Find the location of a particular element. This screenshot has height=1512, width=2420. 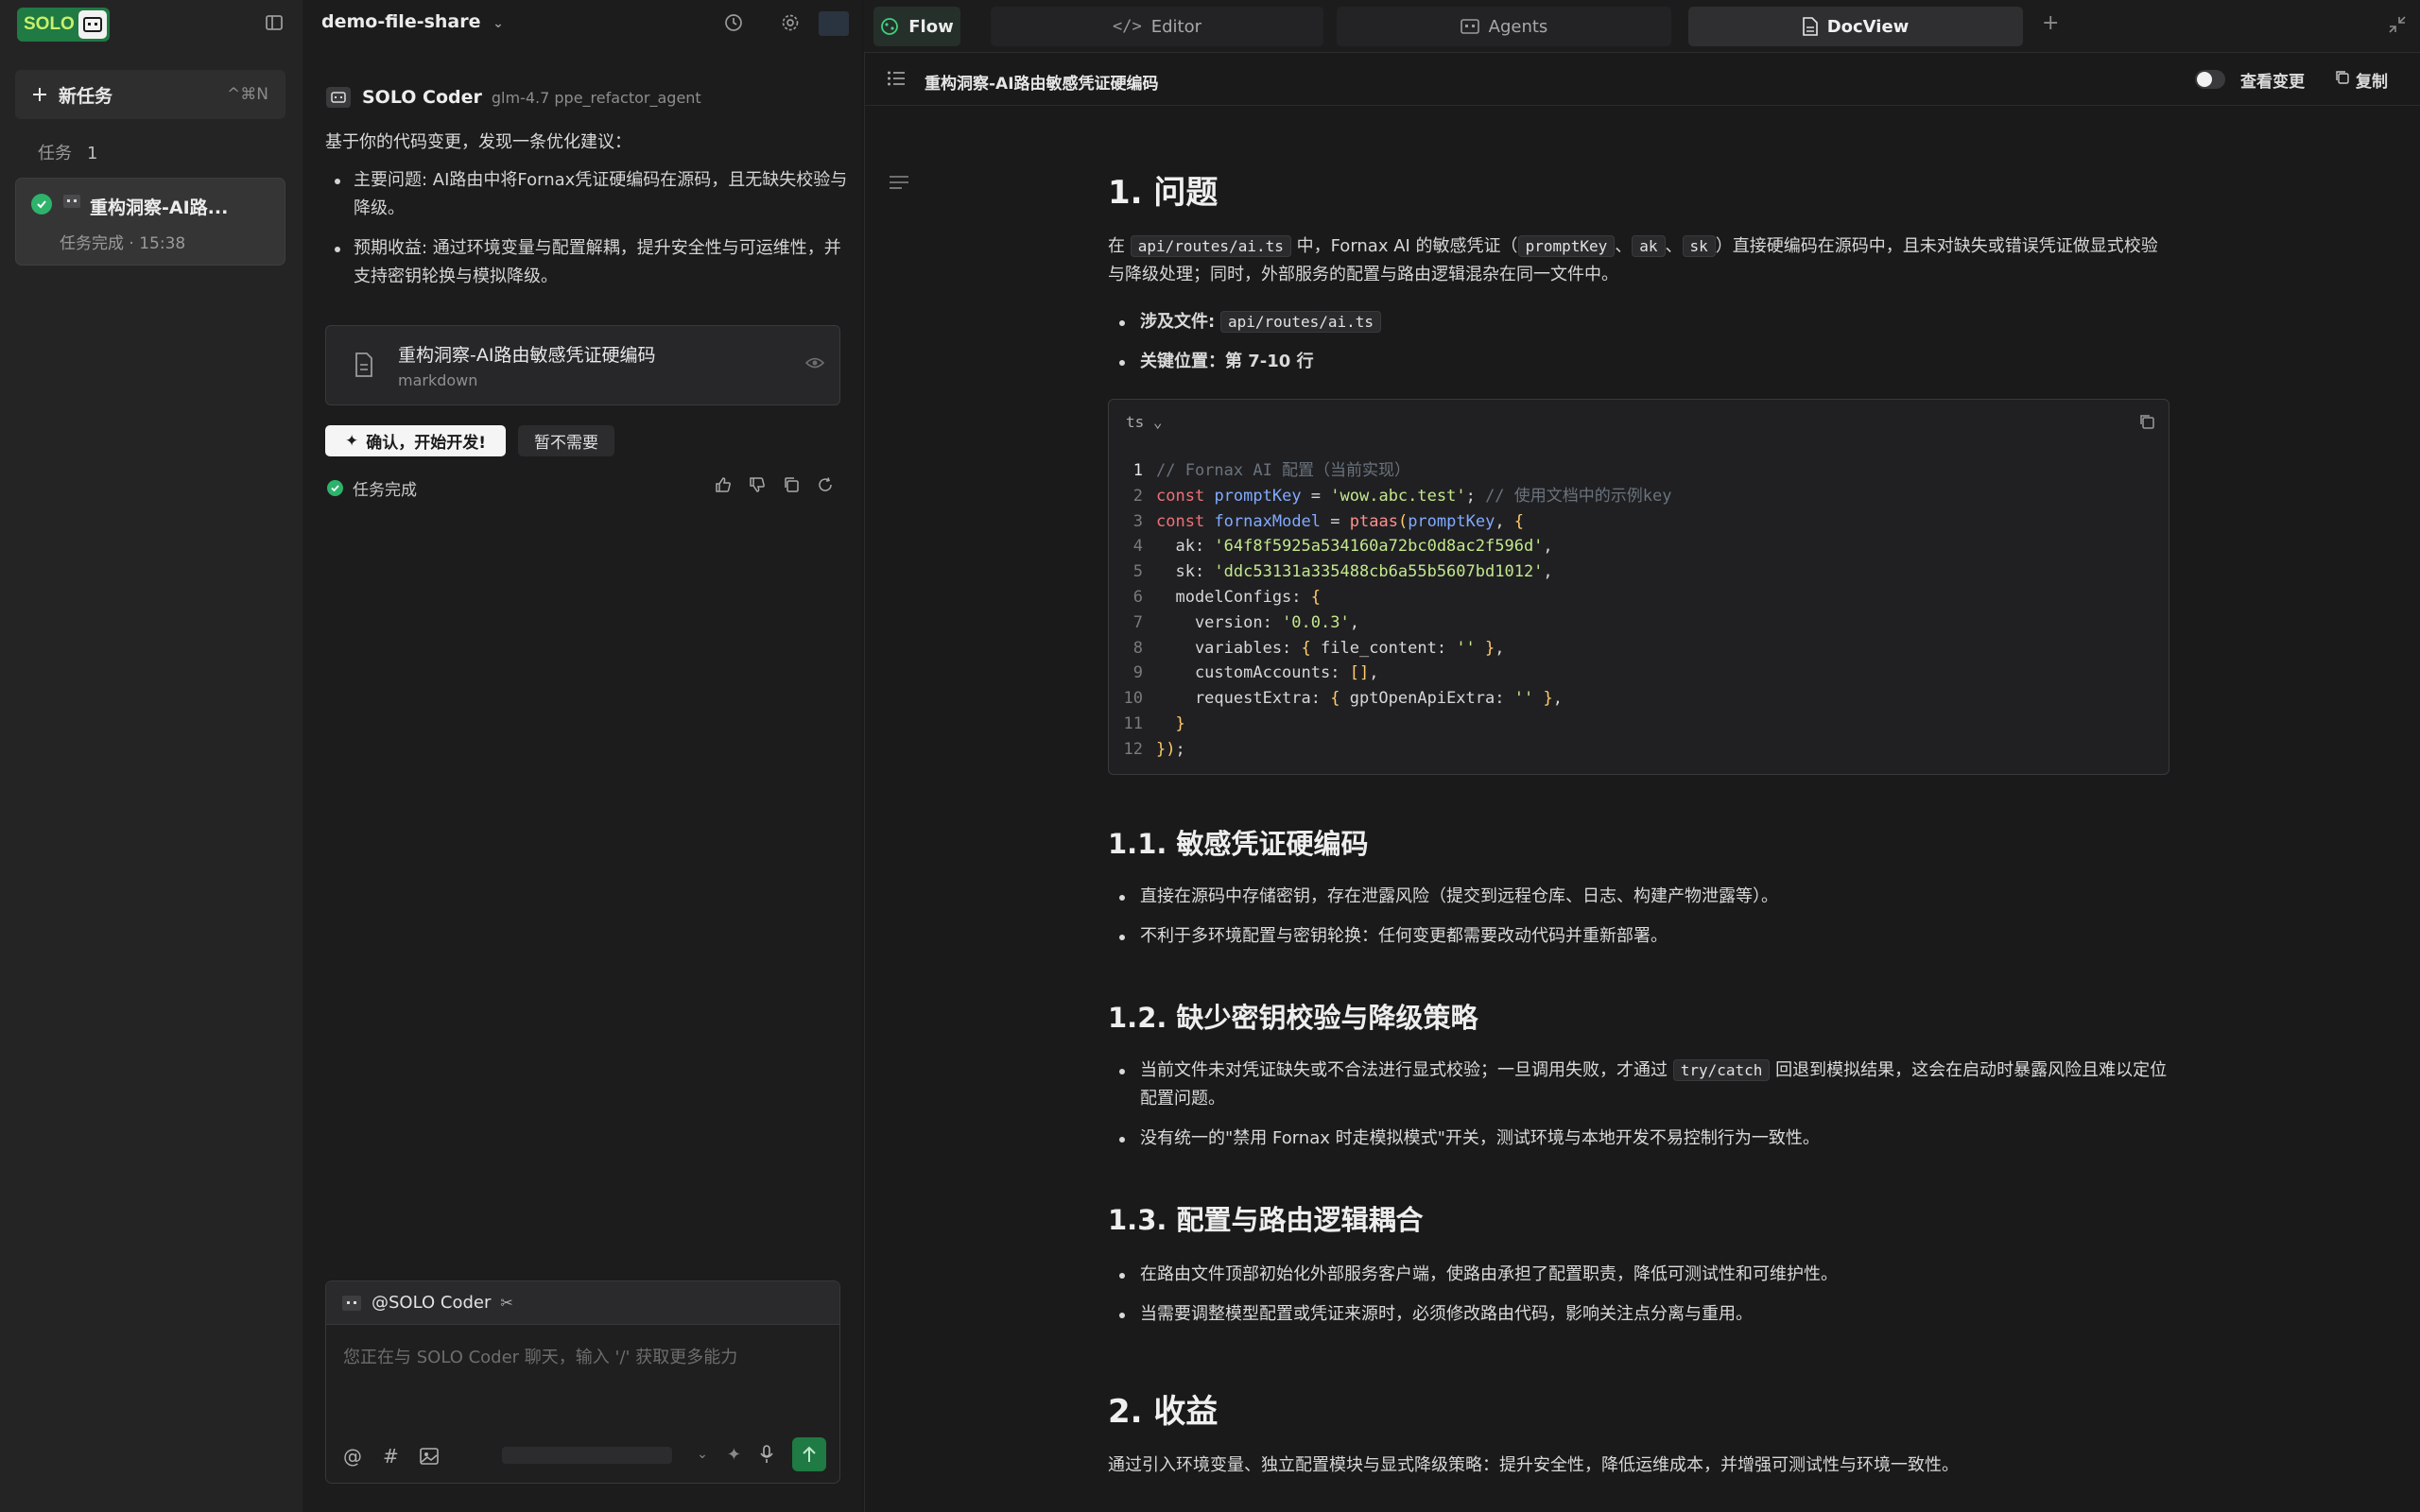

line-number: 2 is located at coordinates (1137, 496).